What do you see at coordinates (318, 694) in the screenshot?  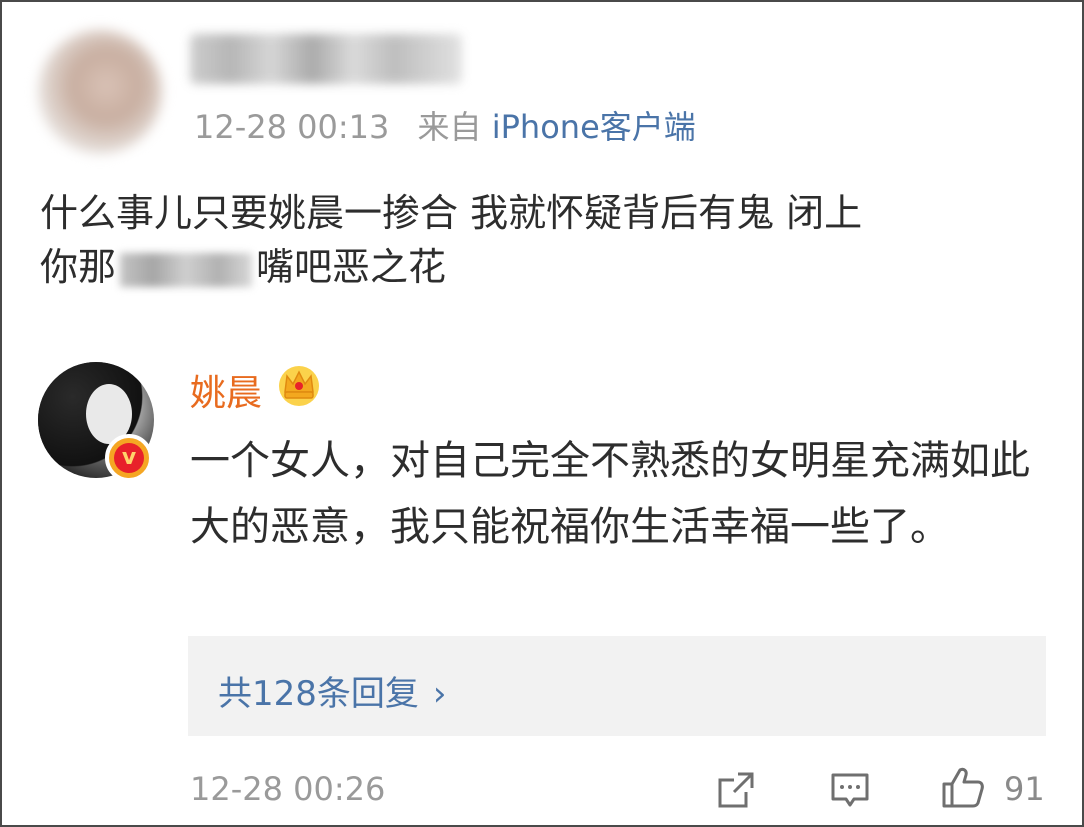 I see `replies-count-label: 共128条回复` at bounding box center [318, 694].